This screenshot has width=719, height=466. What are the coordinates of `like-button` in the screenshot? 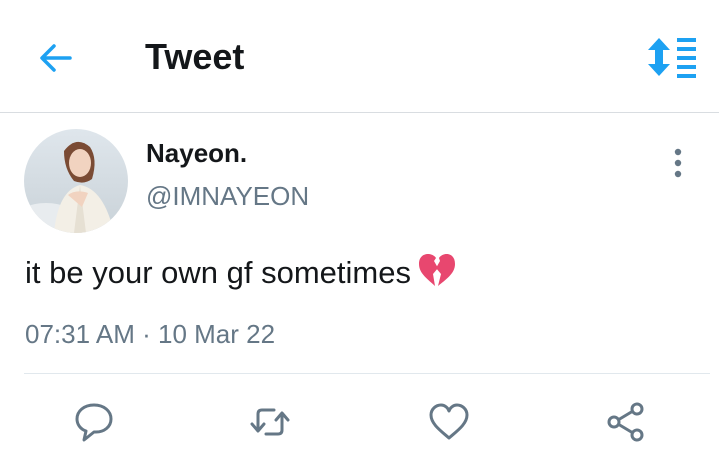 It's located at (449, 422).